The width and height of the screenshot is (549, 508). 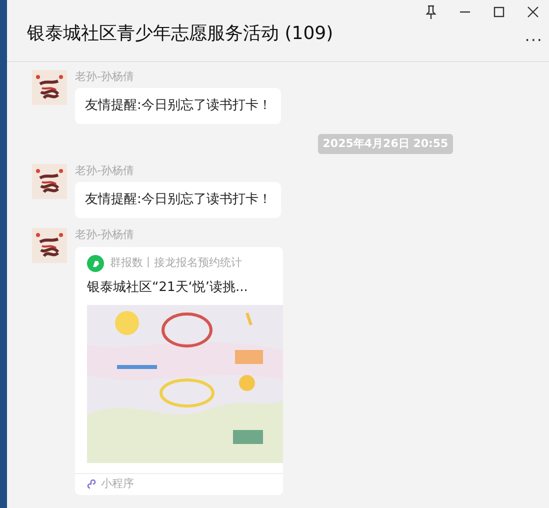 What do you see at coordinates (92, 484) in the screenshot?
I see `mini-program-icon` at bounding box center [92, 484].